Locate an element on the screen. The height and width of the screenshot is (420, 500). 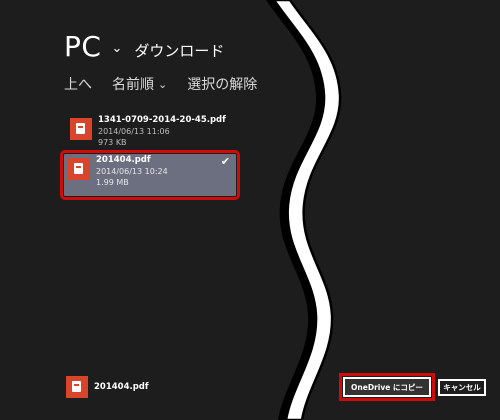
command-bar: 上へ 名前順 ⌄ 選択の解除 is located at coordinates (160, 84).